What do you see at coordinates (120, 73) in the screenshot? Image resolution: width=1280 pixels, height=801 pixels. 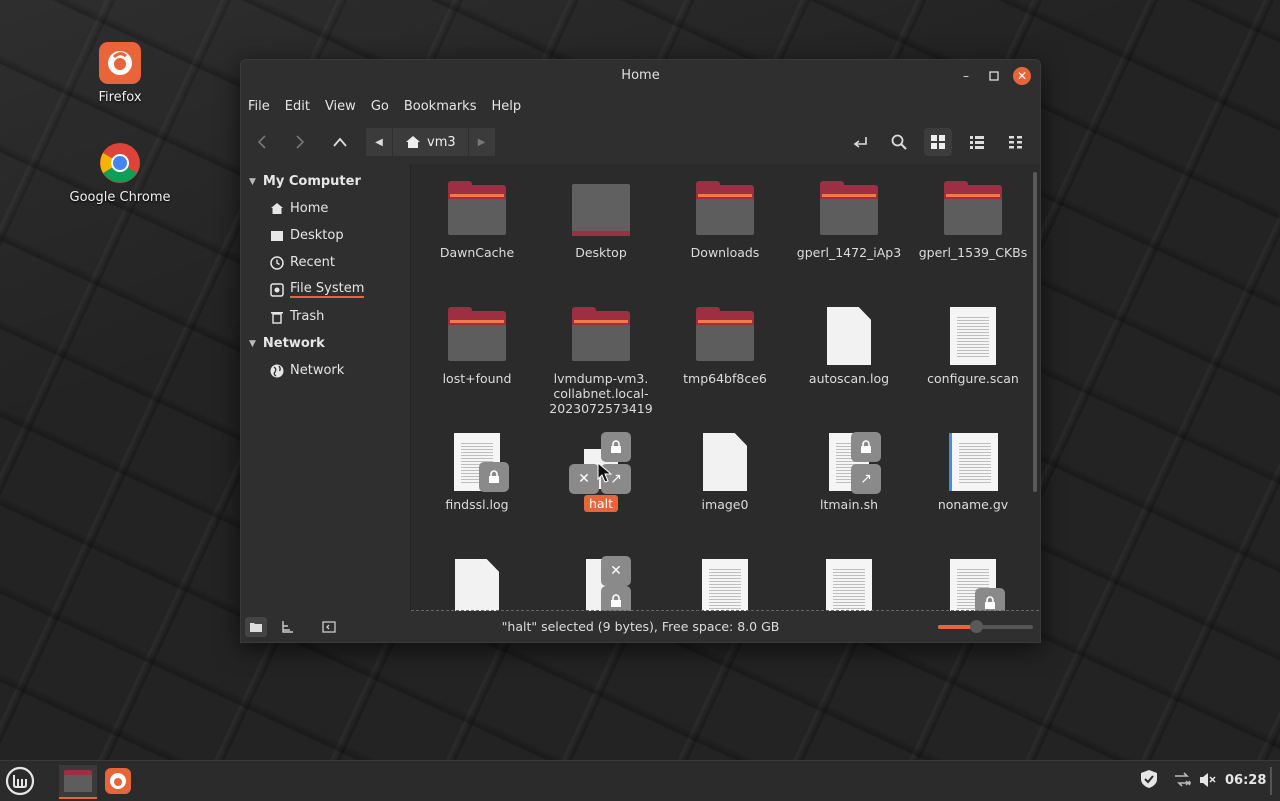 I see `desktop-icon-firefox: Firefox` at bounding box center [120, 73].